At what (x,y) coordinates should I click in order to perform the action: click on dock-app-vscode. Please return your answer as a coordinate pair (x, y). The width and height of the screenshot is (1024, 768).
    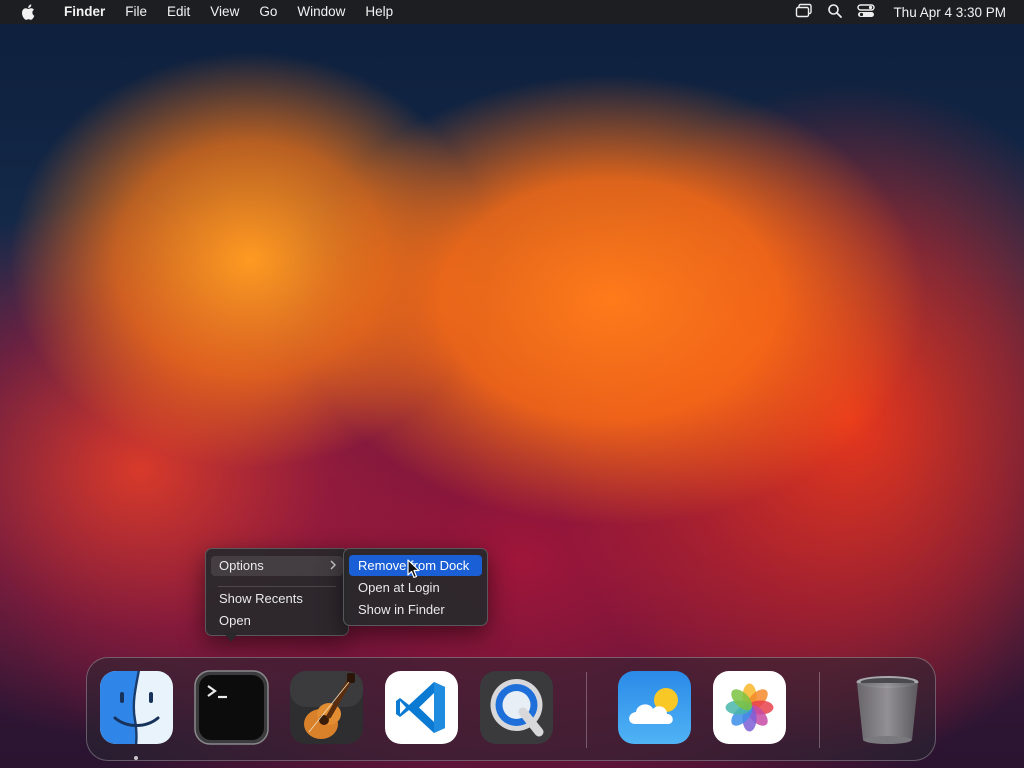
    Looking at the image, I should click on (421, 707).